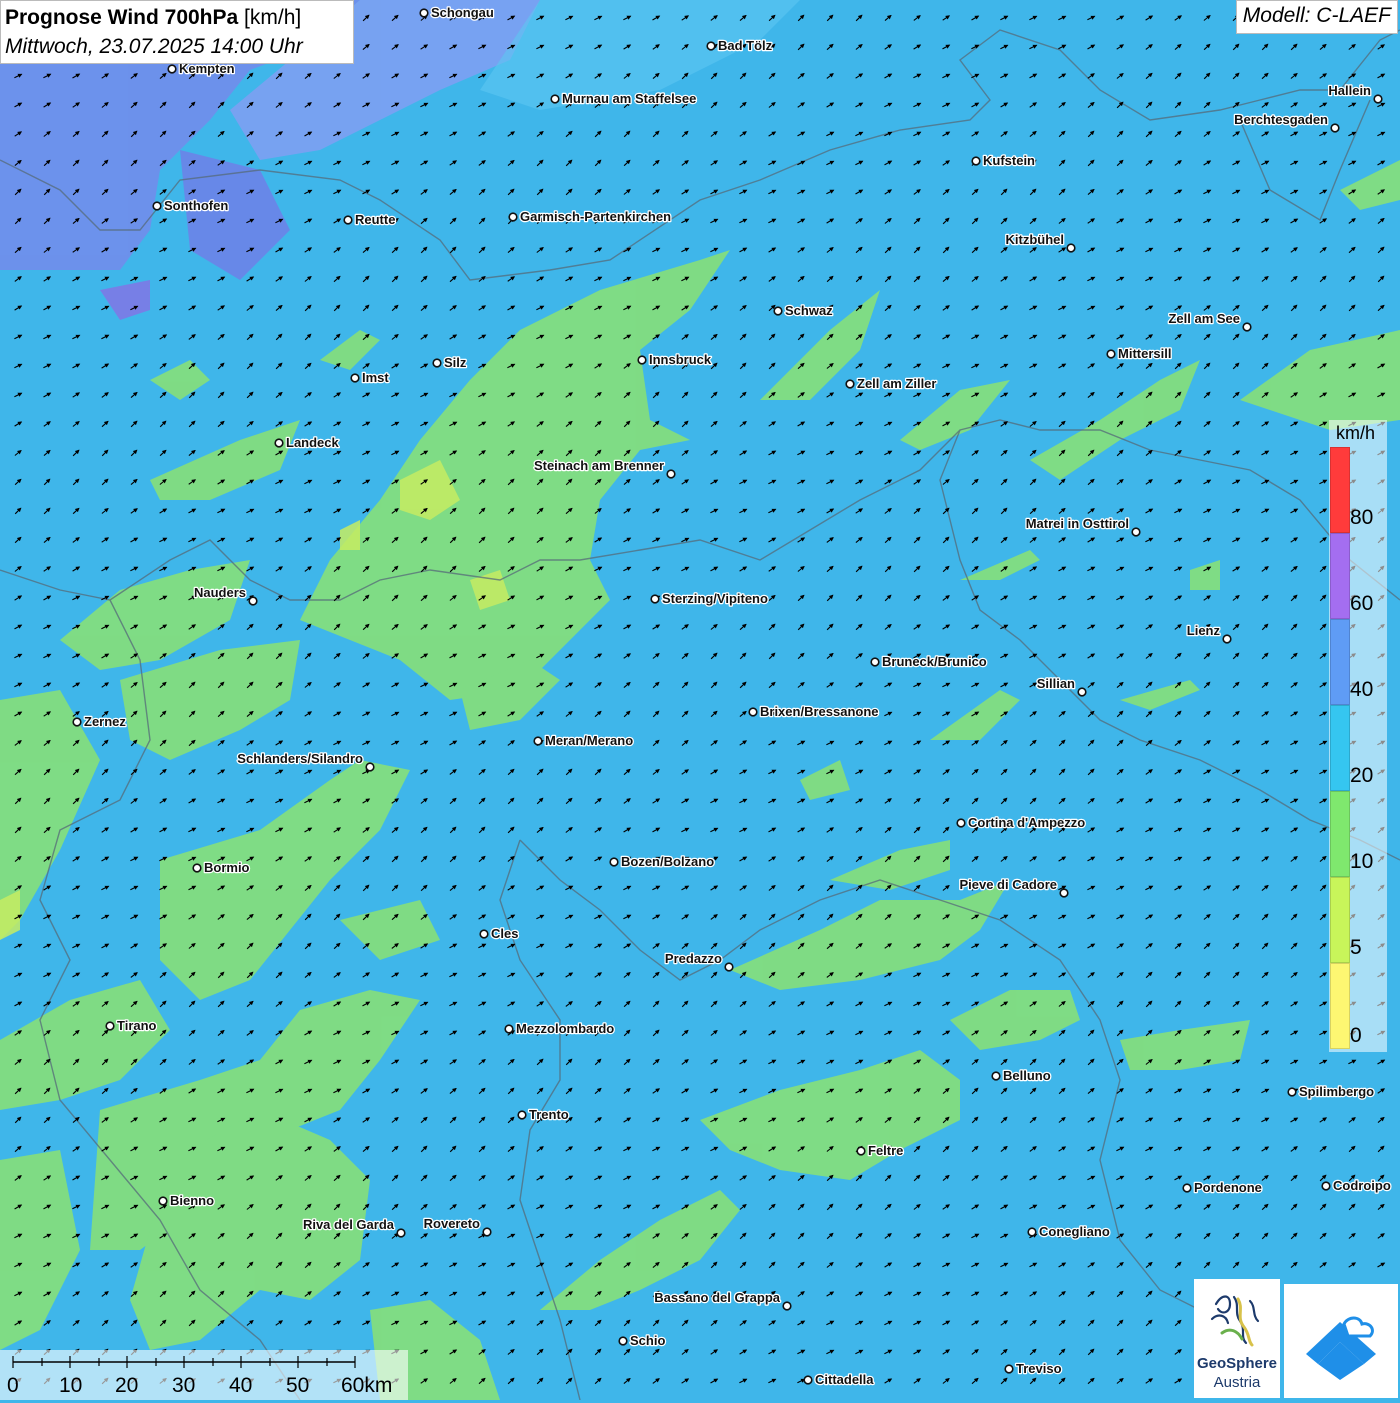  What do you see at coordinates (662, 861) in the screenshot?
I see `city-marker: Bozen/Bolzano` at bounding box center [662, 861].